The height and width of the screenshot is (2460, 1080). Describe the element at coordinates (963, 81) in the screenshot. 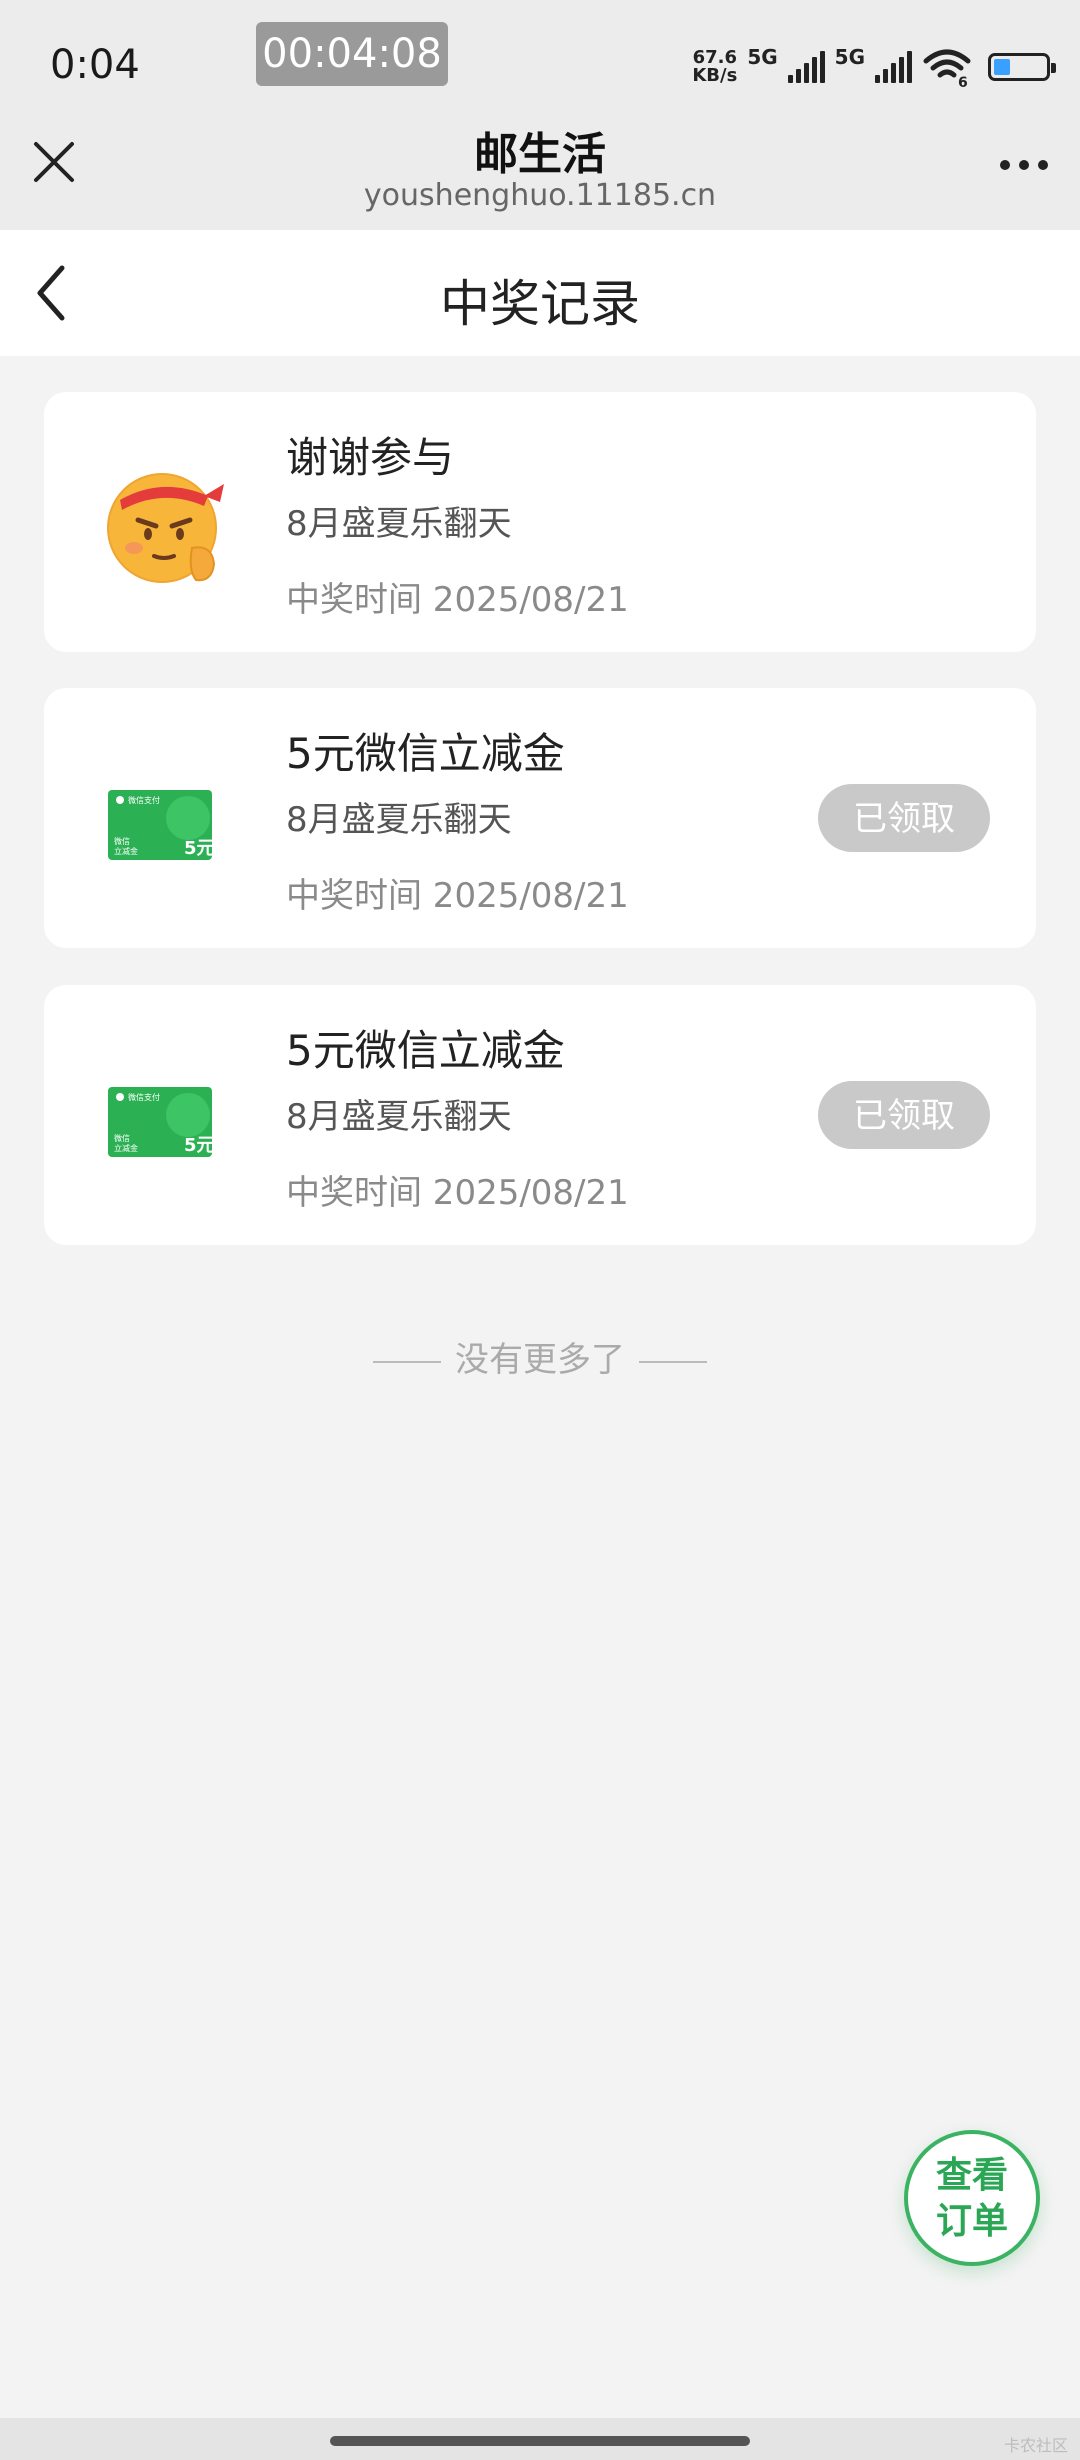

I see `svg-text: 6` at that location.